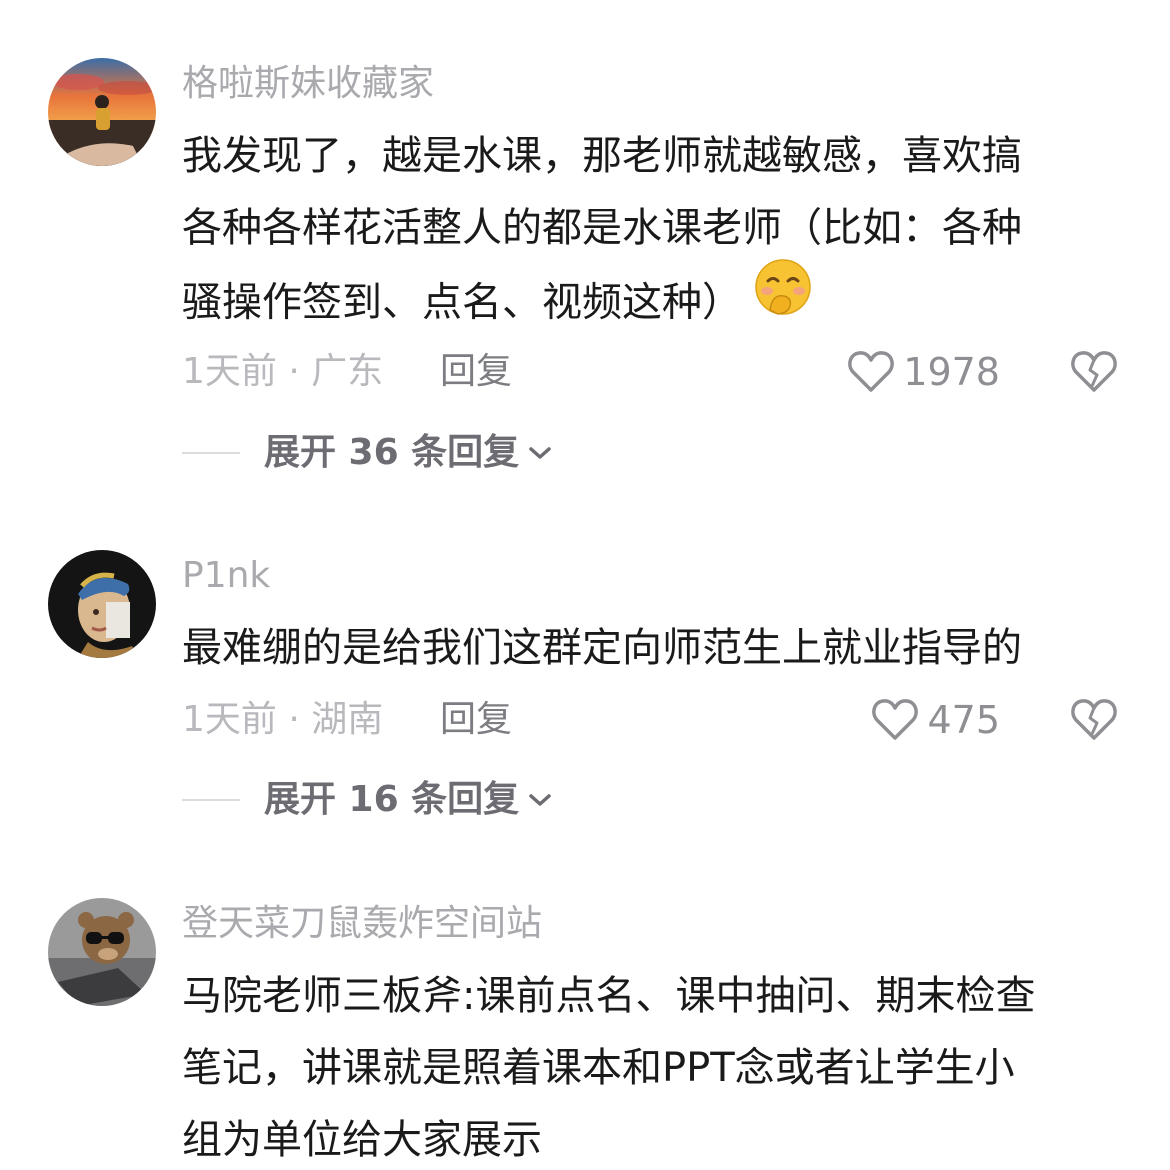 This screenshot has height=1170, width=1170. I want to click on shy-smile-emoji-icon, so click(783, 298).